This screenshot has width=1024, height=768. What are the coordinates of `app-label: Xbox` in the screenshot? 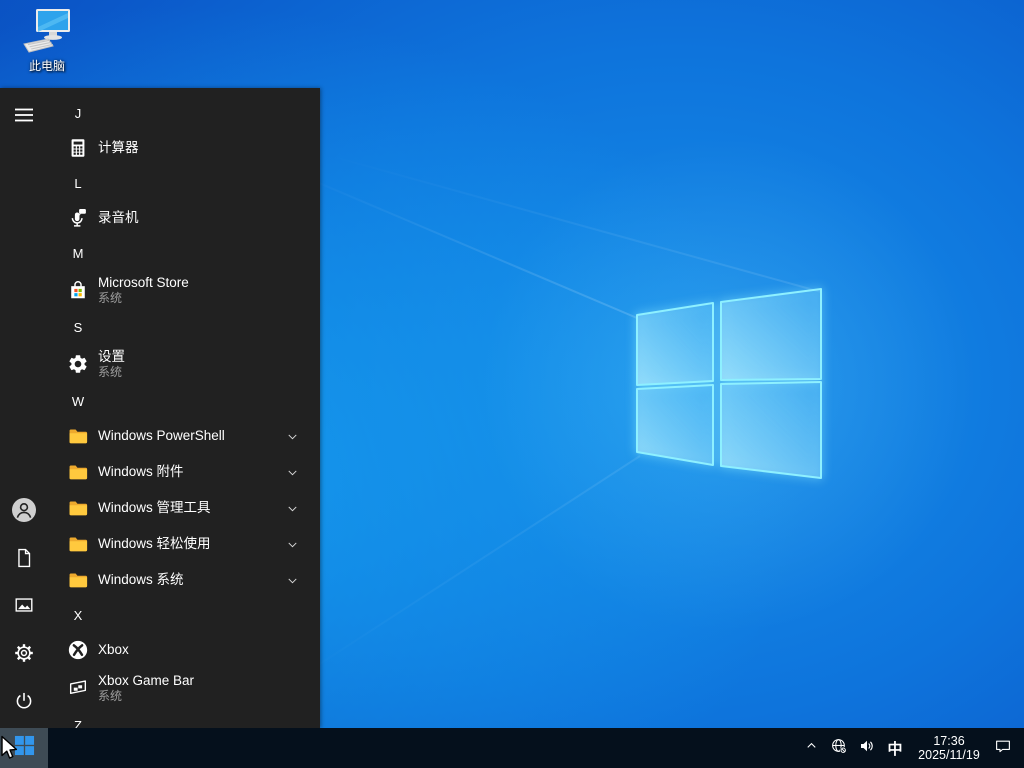 It's located at (113, 649).